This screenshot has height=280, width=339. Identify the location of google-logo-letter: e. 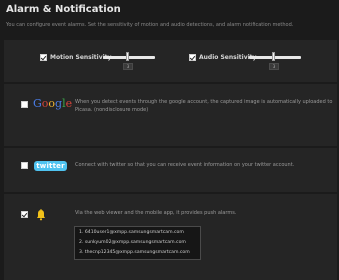
(69, 103).